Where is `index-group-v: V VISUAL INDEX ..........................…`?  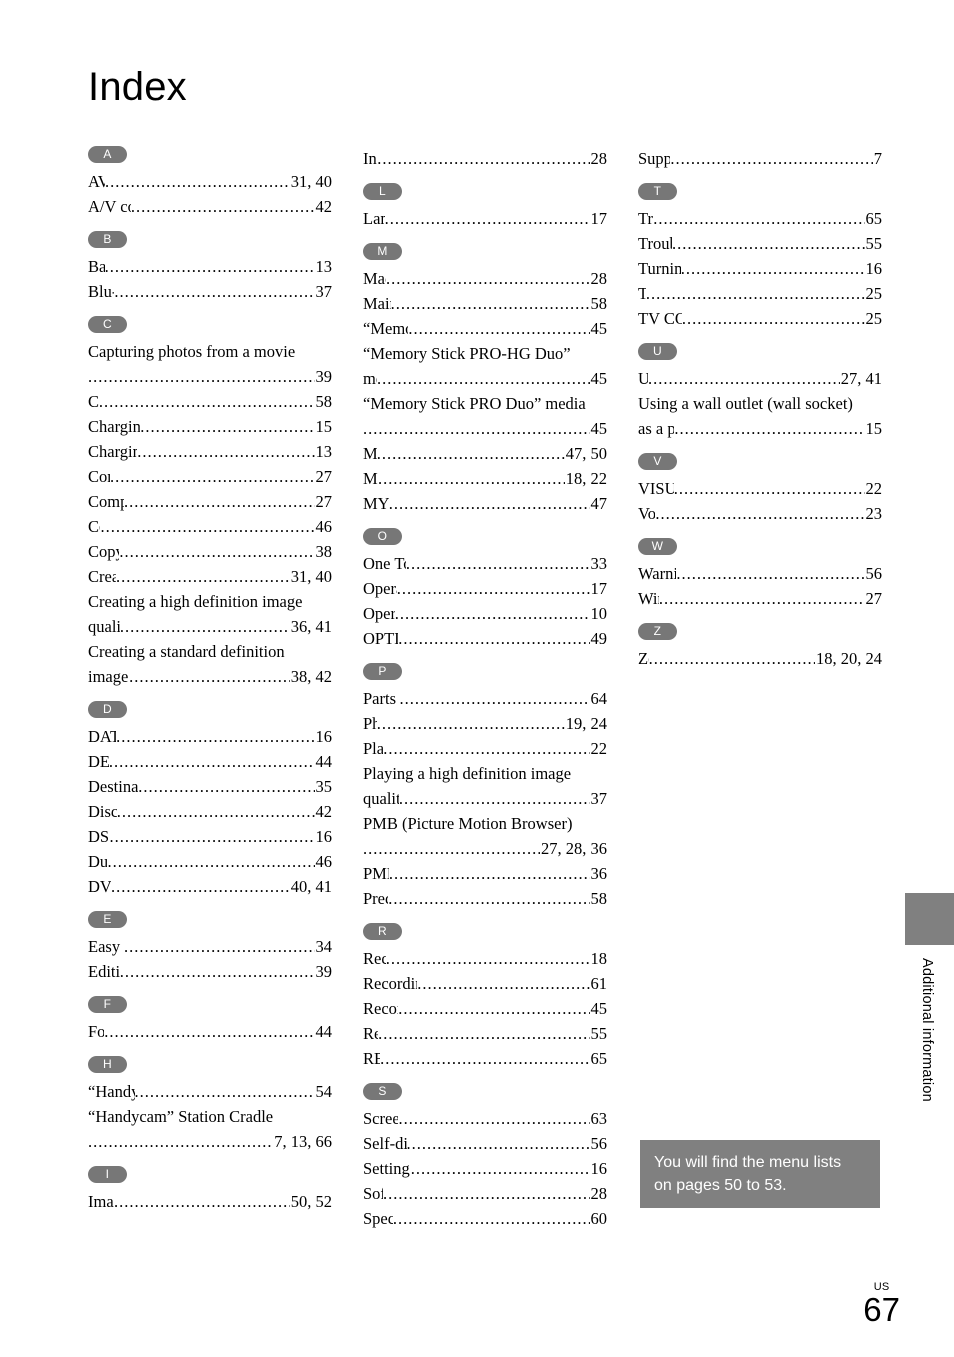 index-group-v: V VISUAL INDEX ..........................… is located at coordinates (760, 483).